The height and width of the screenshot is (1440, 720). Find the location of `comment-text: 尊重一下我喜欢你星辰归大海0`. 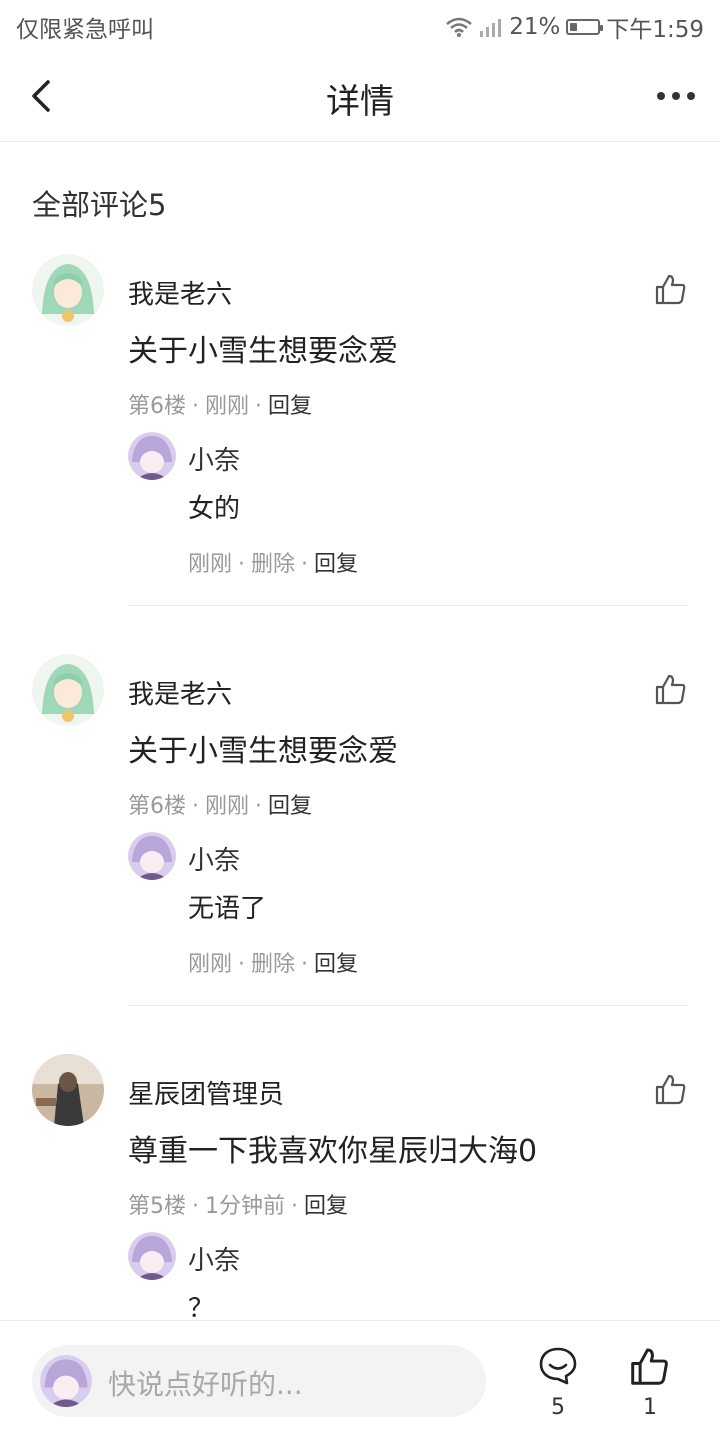

comment-text: 尊重一下我喜欢你星辰归大海0 is located at coordinates (333, 1151).